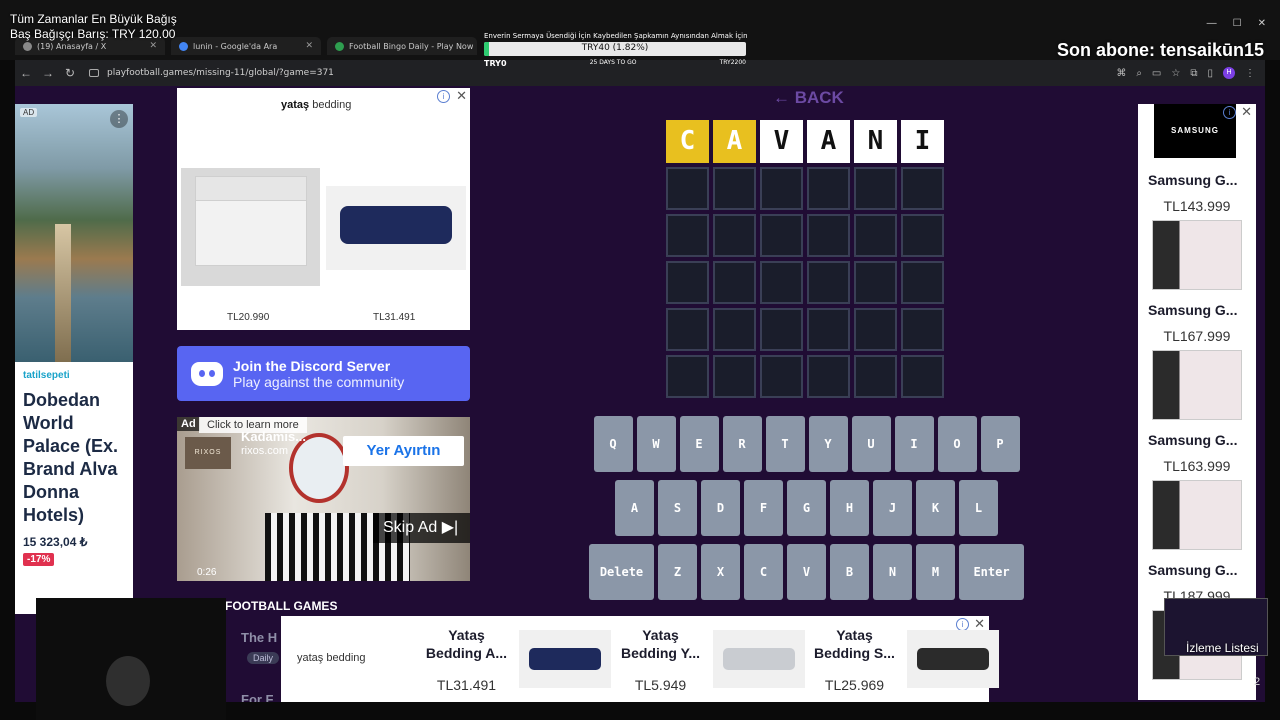  I want to click on key-o: O, so click(957, 444).